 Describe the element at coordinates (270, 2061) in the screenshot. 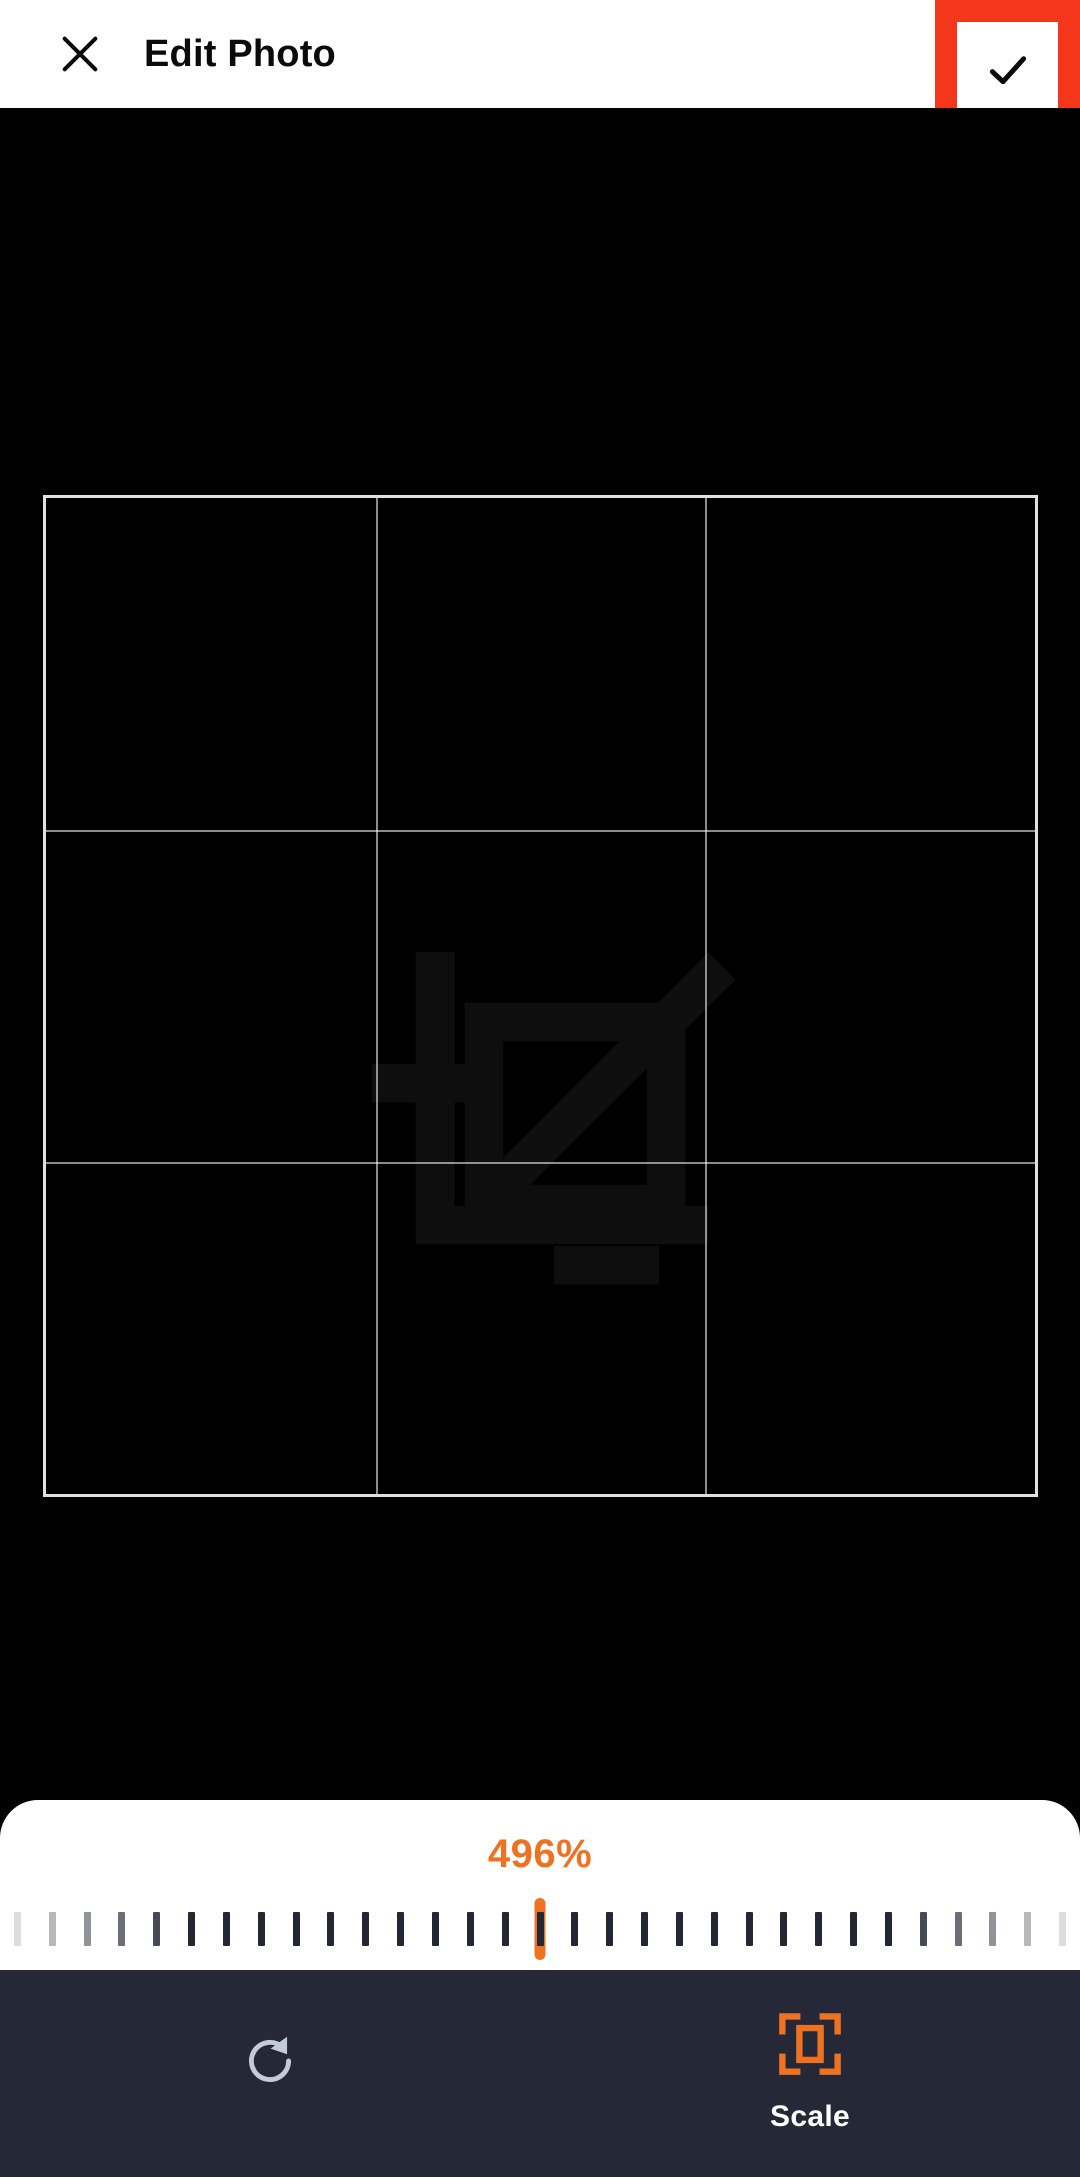

I see `rotate-clockwise-icon` at that location.